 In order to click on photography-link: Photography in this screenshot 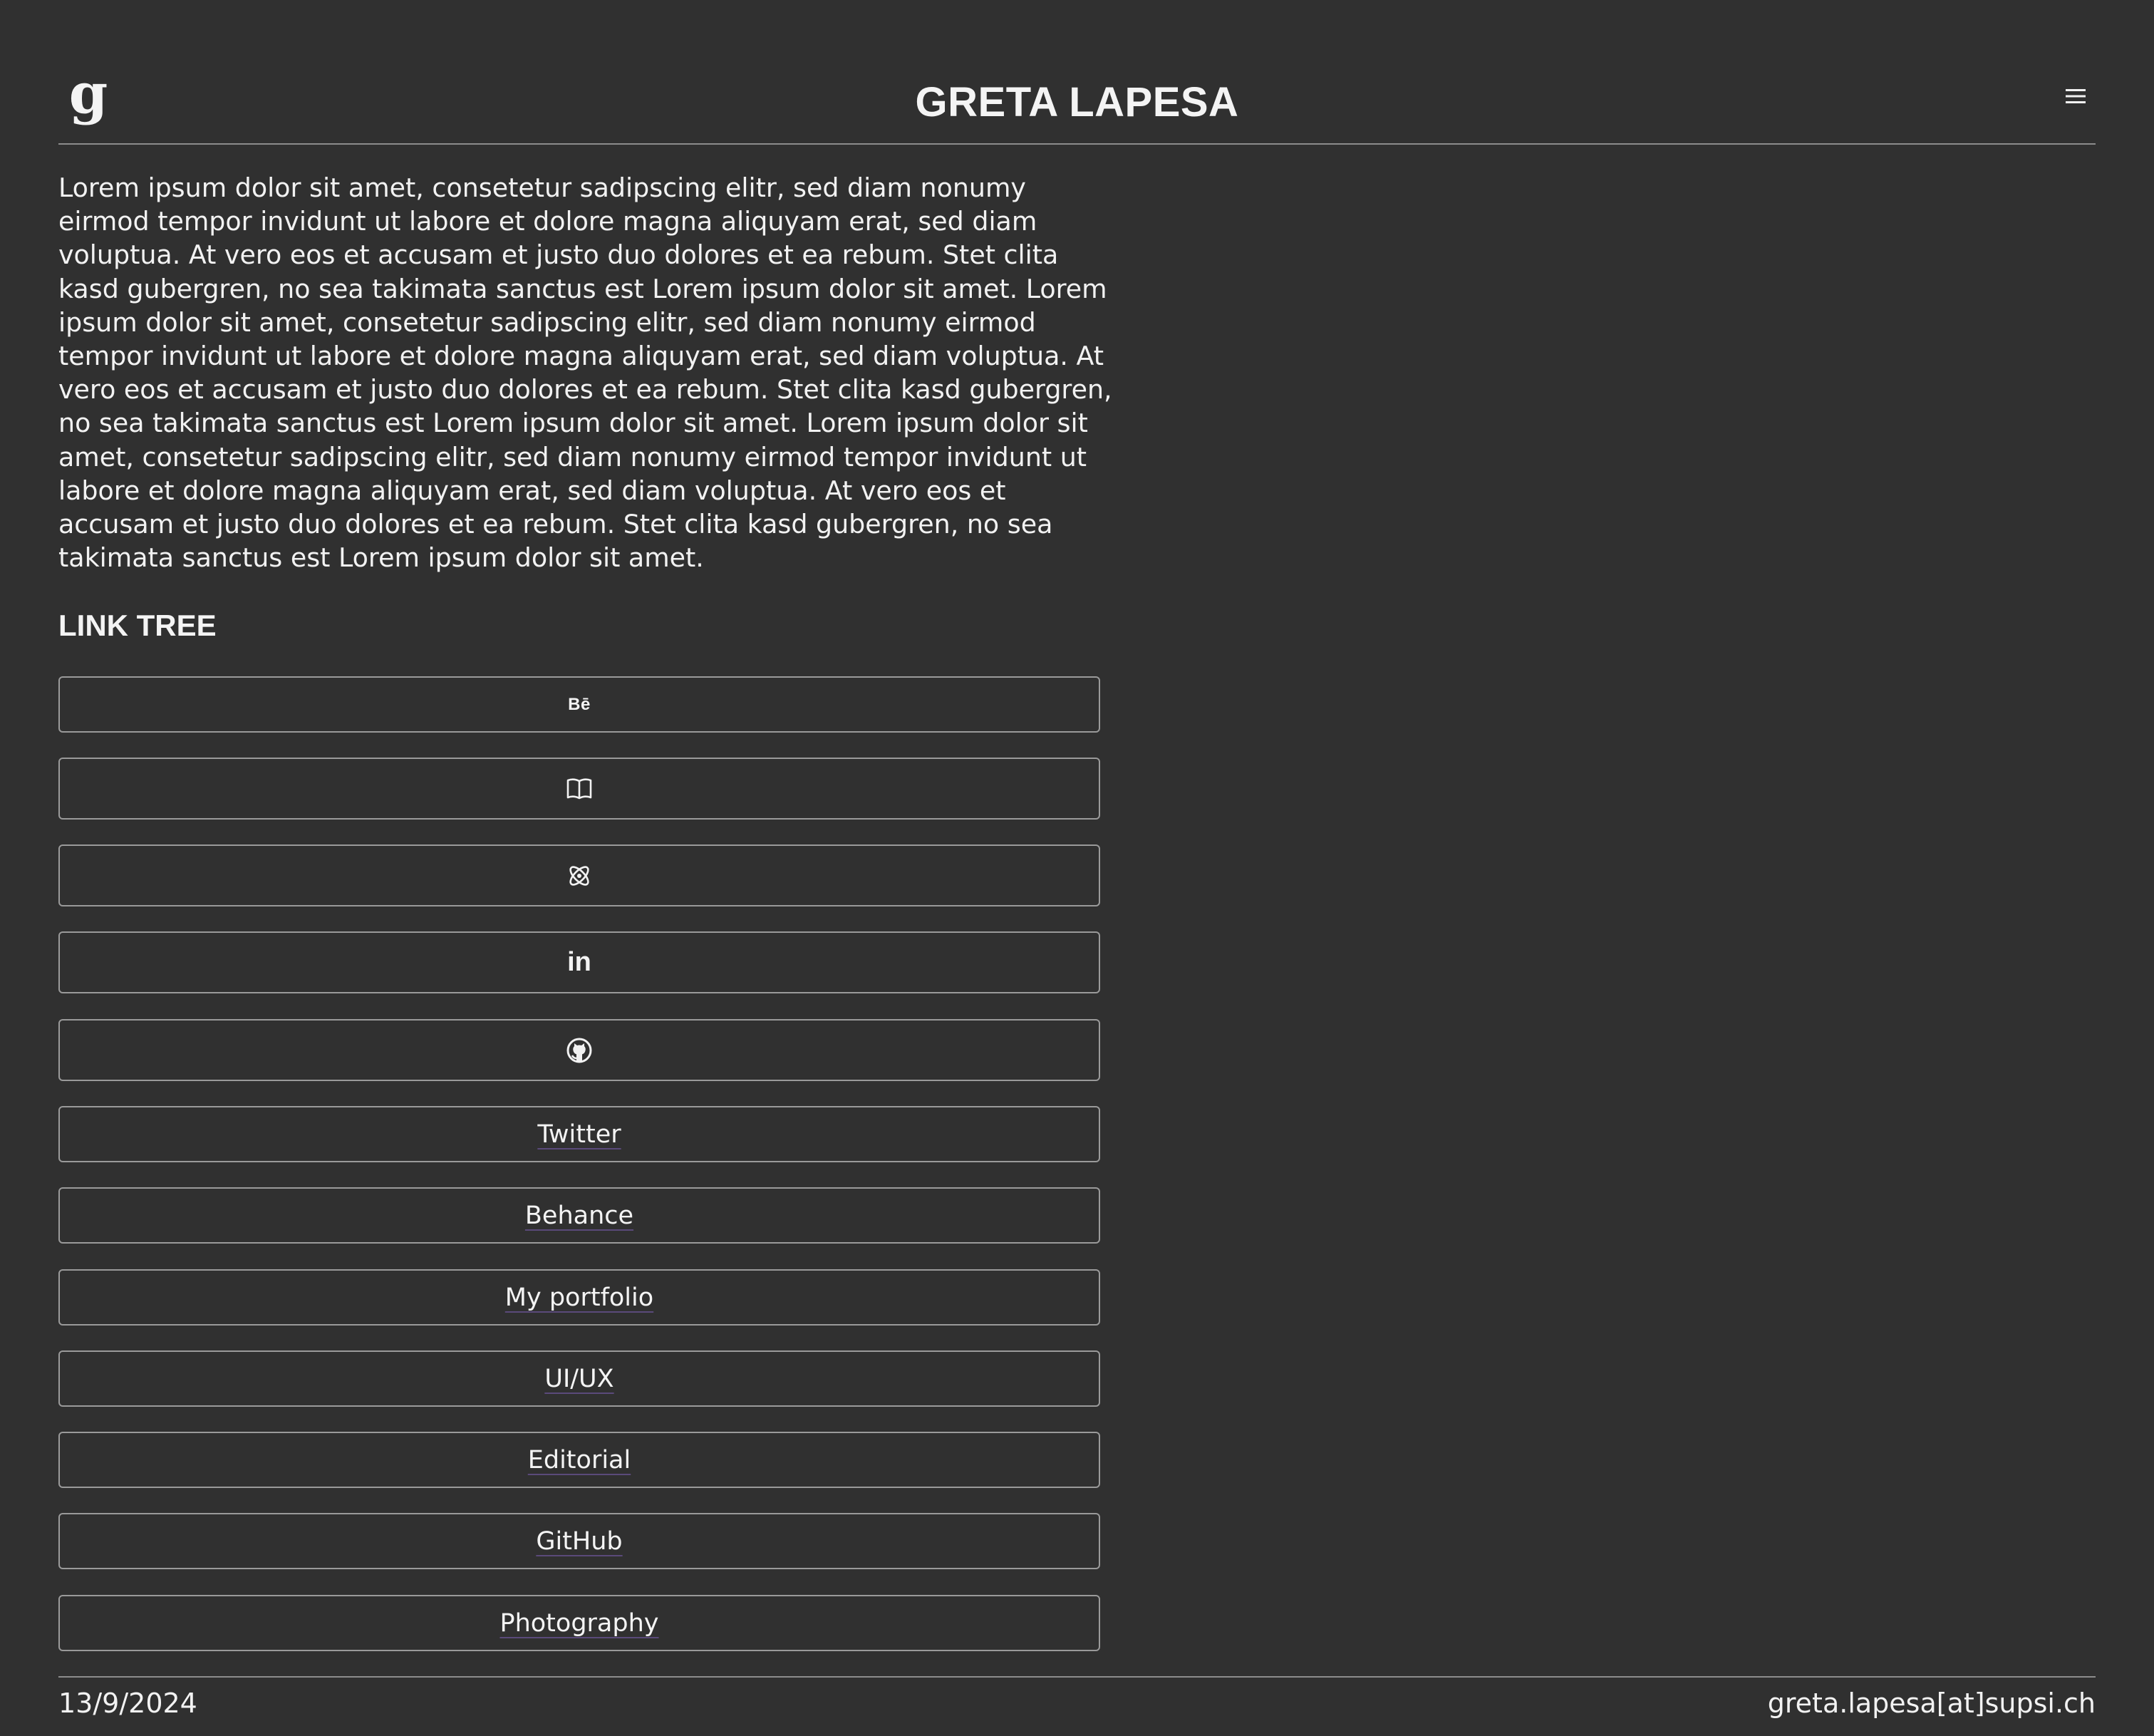, I will do `click(579, 1623)`.